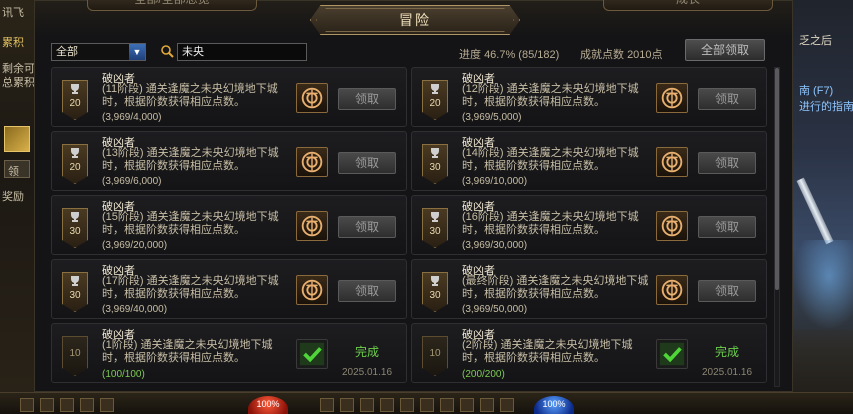 This screenshot has width=853, height=414. I want to click on hp-value: 100%, so click(268, 404).